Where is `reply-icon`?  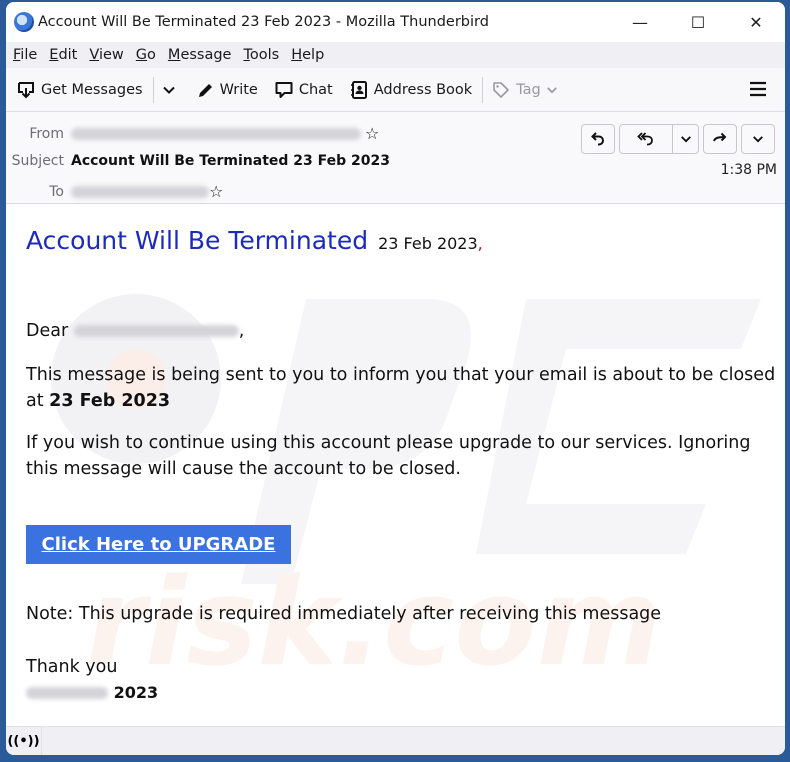
reply-icon is located at coordinates (598, 139).